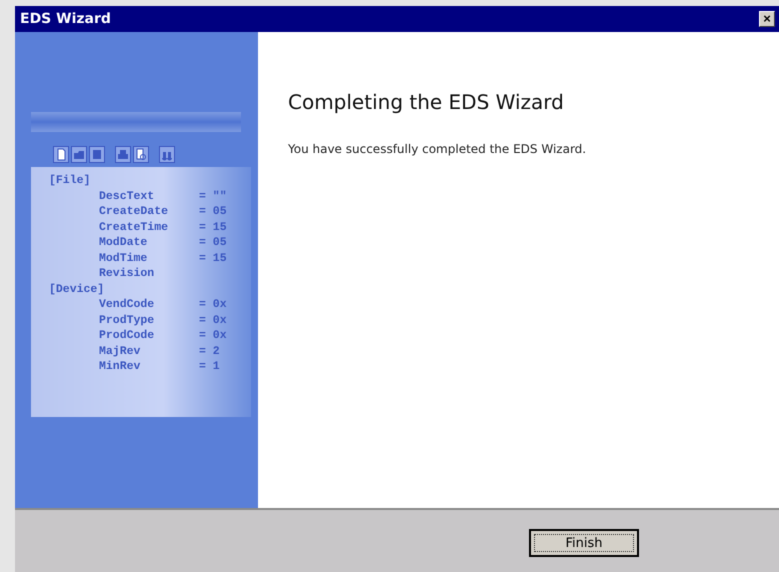 Image resolution: width=779 pixels, height=572 pixels. What do you see at coordinates (76, 289) in the screenshot?
I see `section-header: [Device]` at bounding box center [76, 289].